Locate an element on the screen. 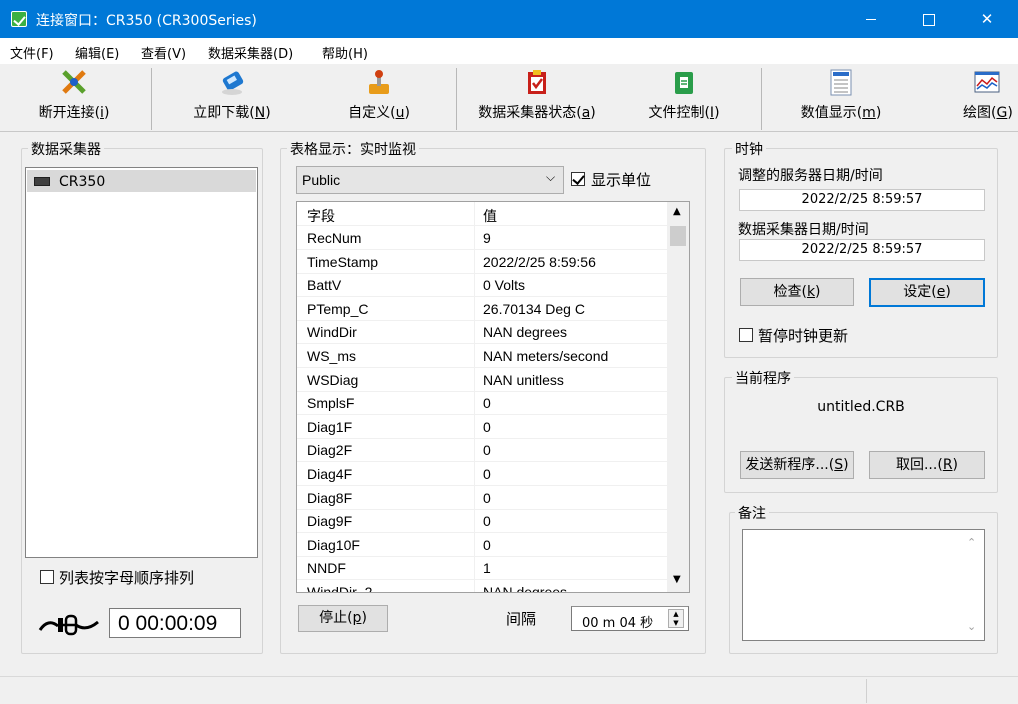  graph-icon is located at coordinates (987, 82).